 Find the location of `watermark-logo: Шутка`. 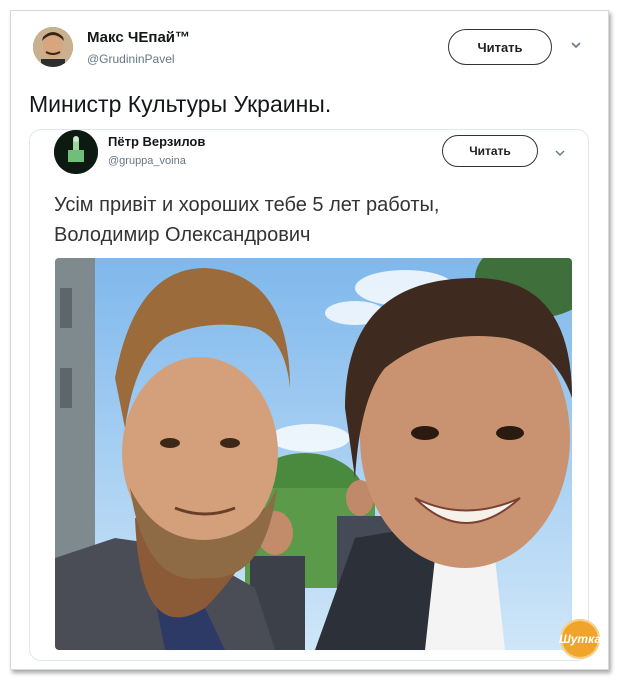

watermark-logo: Шутка is located at coordinates (580, 639).